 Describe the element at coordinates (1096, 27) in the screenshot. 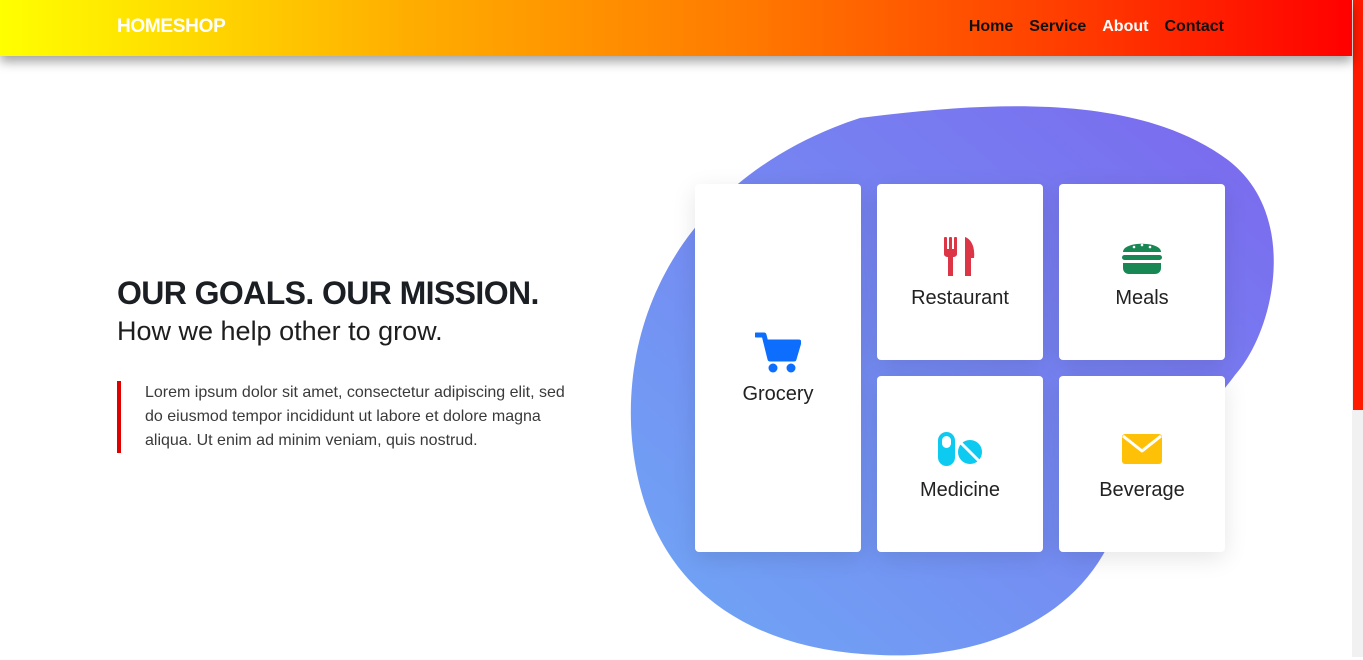

I see `nav-links: Home Service About Contact` at that location.